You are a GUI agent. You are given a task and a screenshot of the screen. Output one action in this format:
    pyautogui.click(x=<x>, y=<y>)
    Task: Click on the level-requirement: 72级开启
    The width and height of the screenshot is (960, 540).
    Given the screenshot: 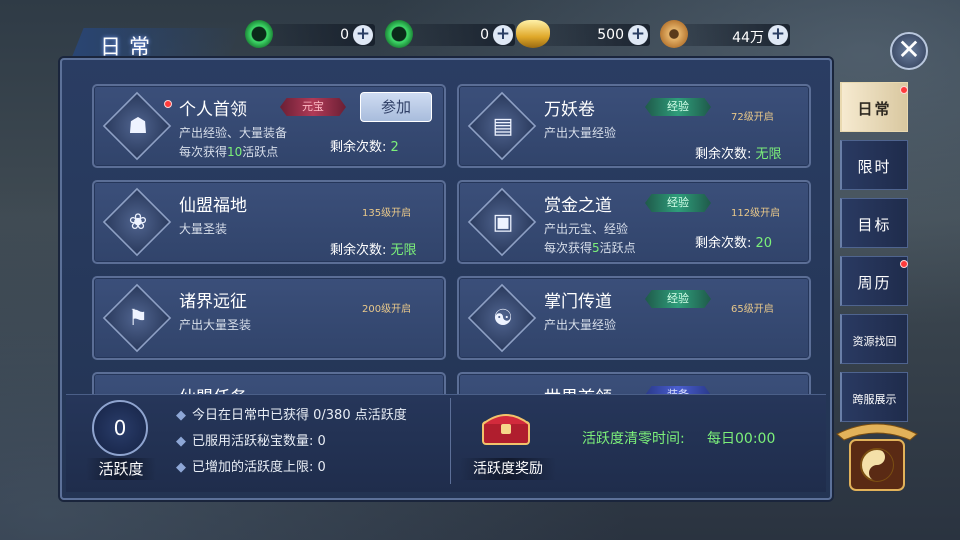 What is the action you would take?
    pyautogui.click(x=752, y=117)
    